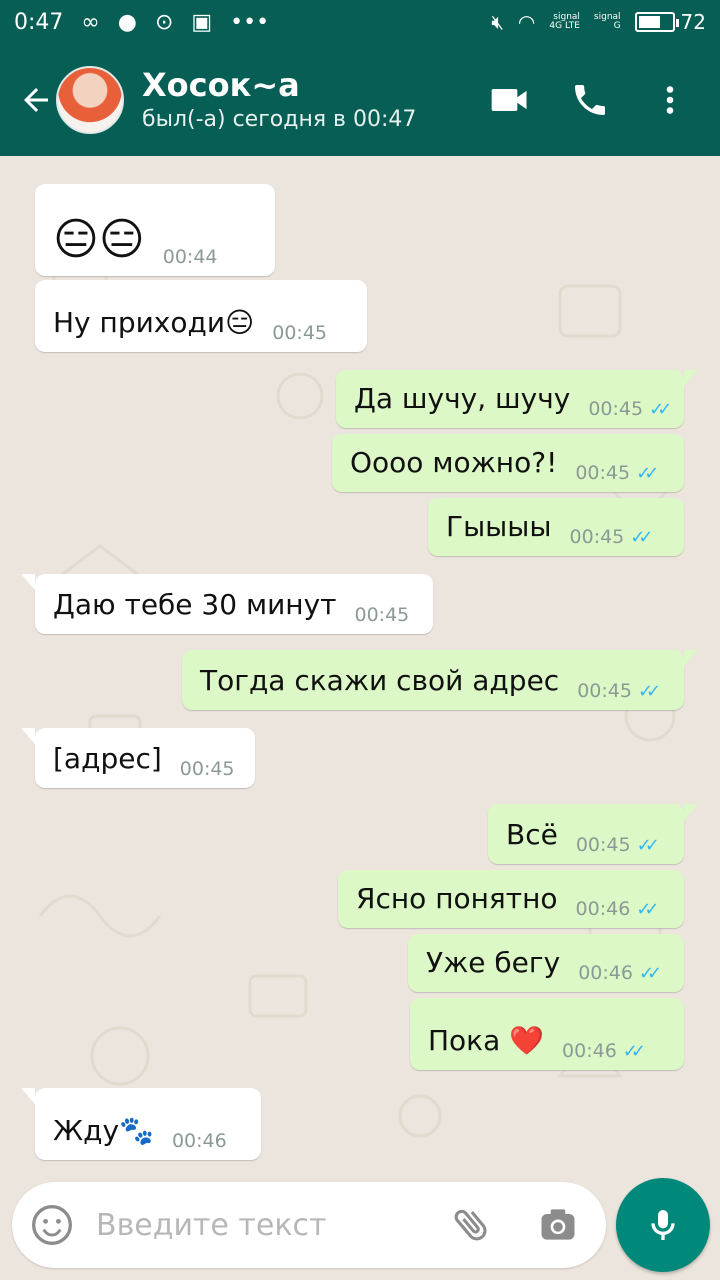  What do you see at coordinates (454, 462) in the screenshot?
I see `message-text: Оооо можно?!` at bounding box center [454, 462].